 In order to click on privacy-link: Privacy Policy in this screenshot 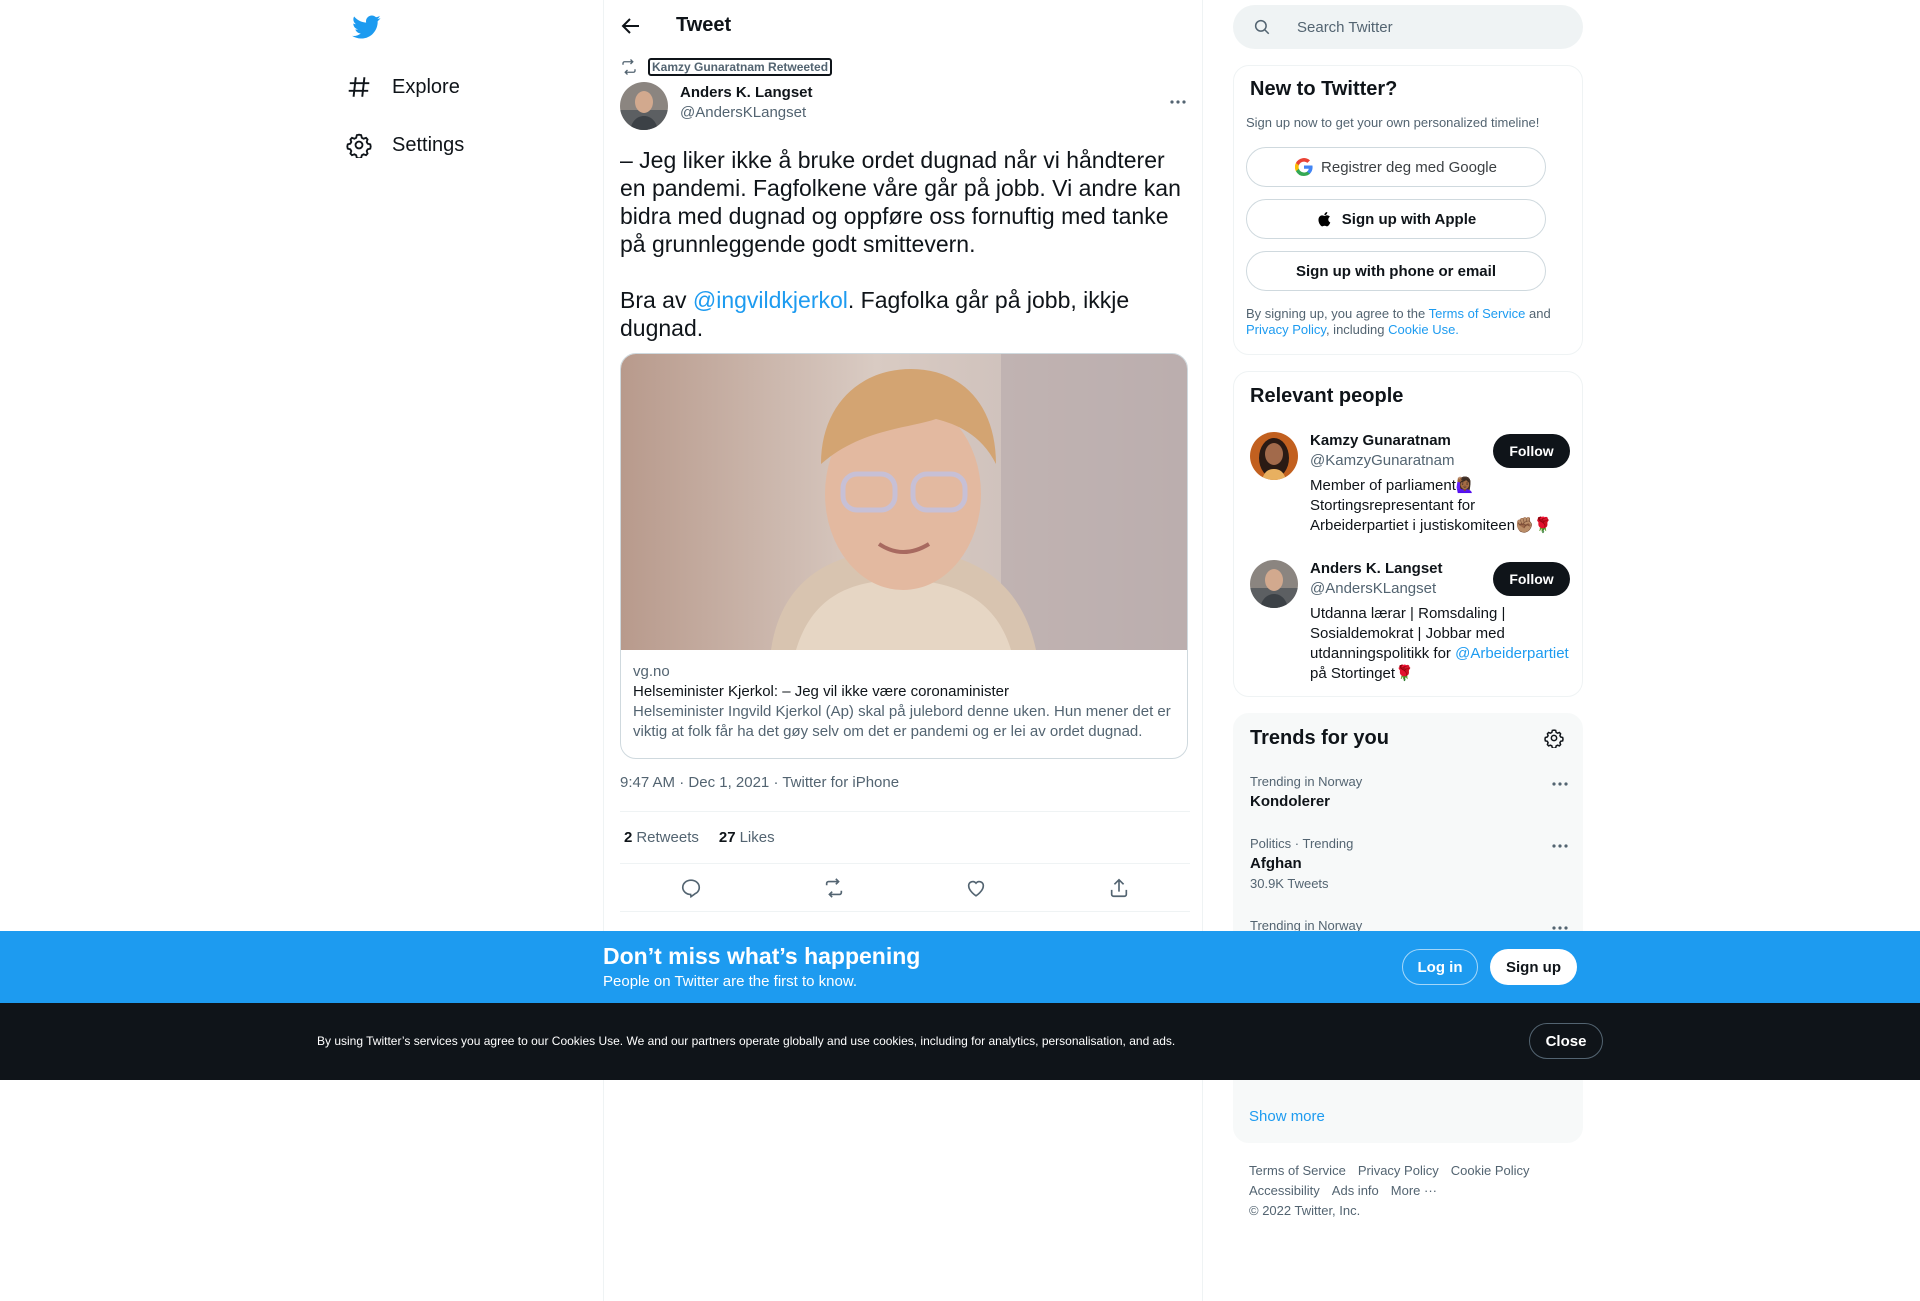, I will do `click(1286, 329)`.